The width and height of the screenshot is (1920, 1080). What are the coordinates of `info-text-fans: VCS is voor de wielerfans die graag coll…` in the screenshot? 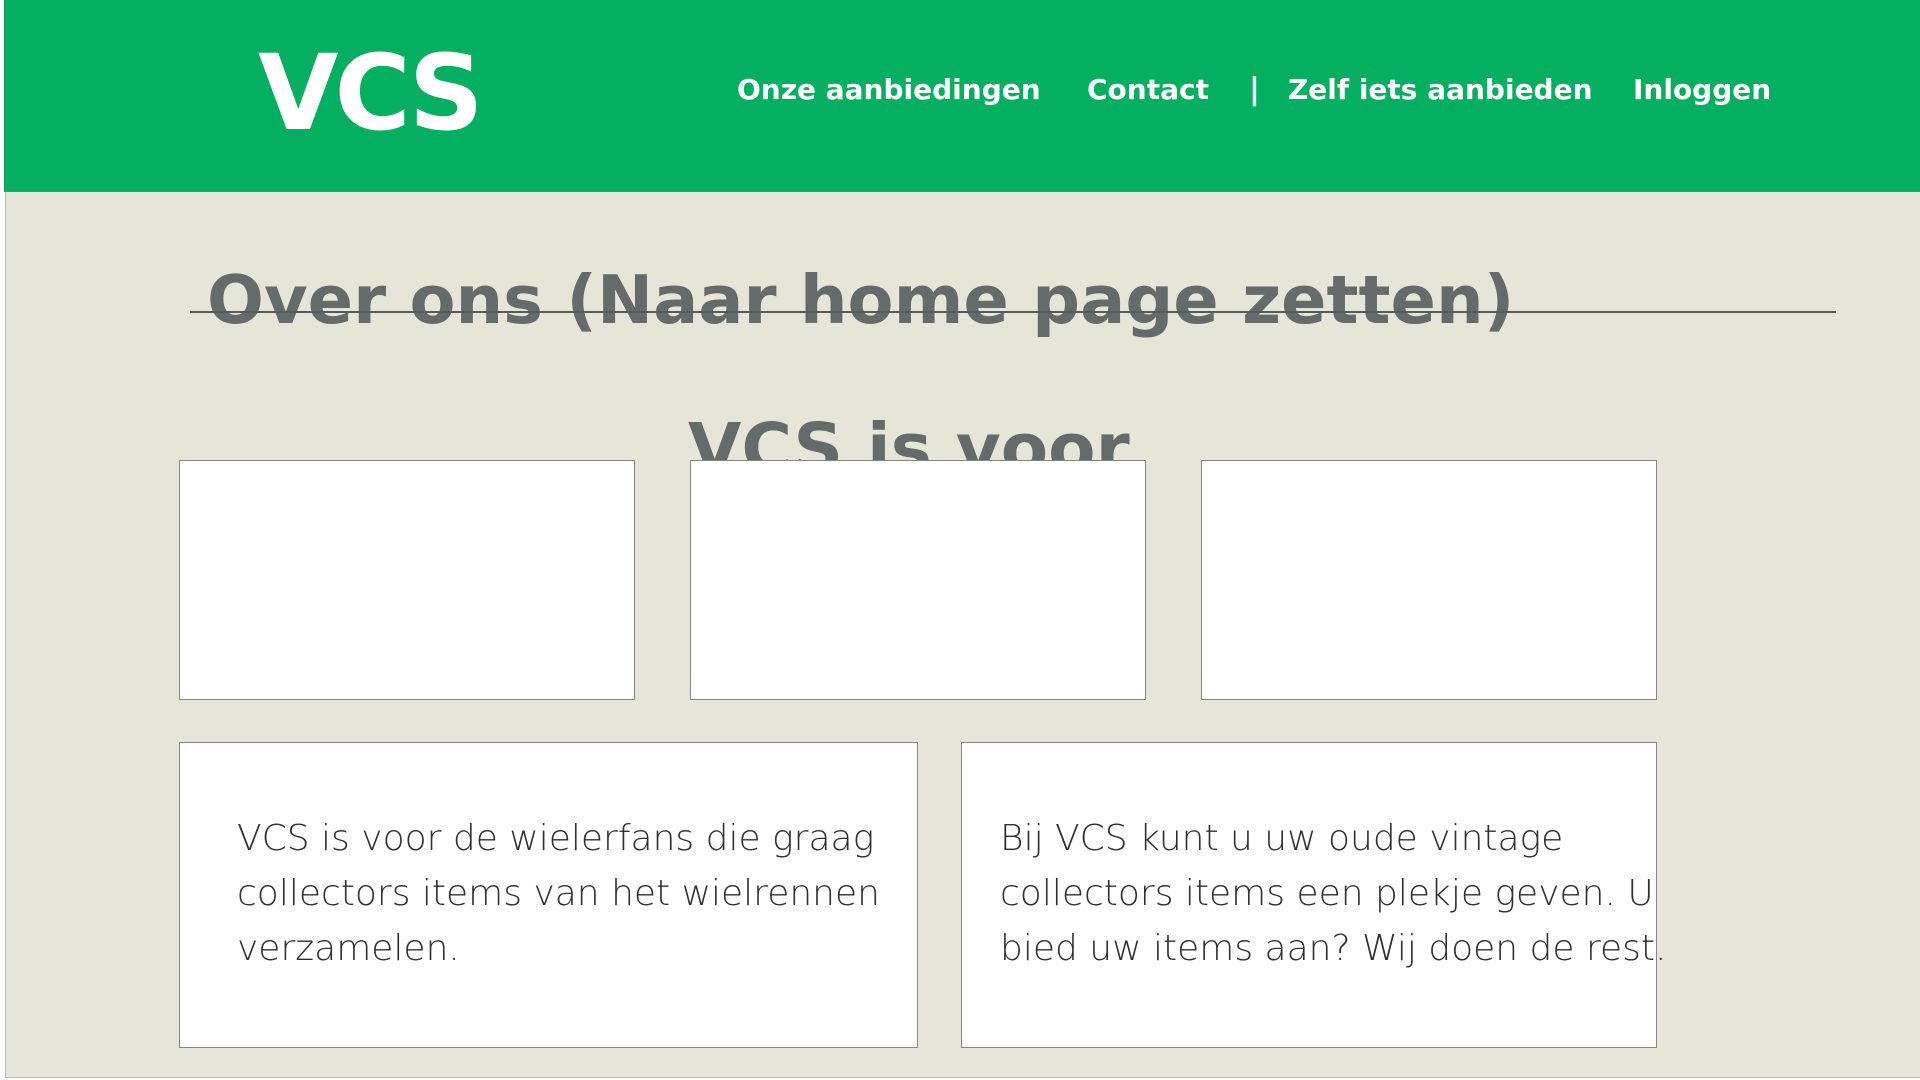 It's located at (558, 893).